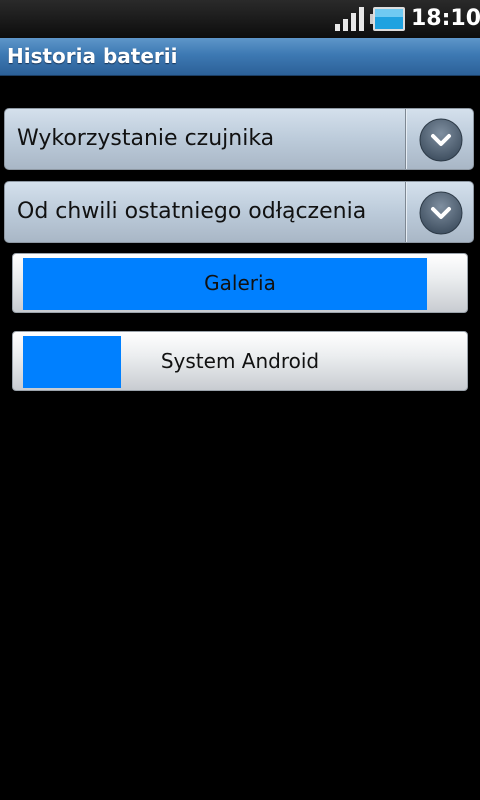  Describe the element at coordinates (146, 138) in the screenshot. I see `spinner-label: Wykorzystanie czujnika` at that location.